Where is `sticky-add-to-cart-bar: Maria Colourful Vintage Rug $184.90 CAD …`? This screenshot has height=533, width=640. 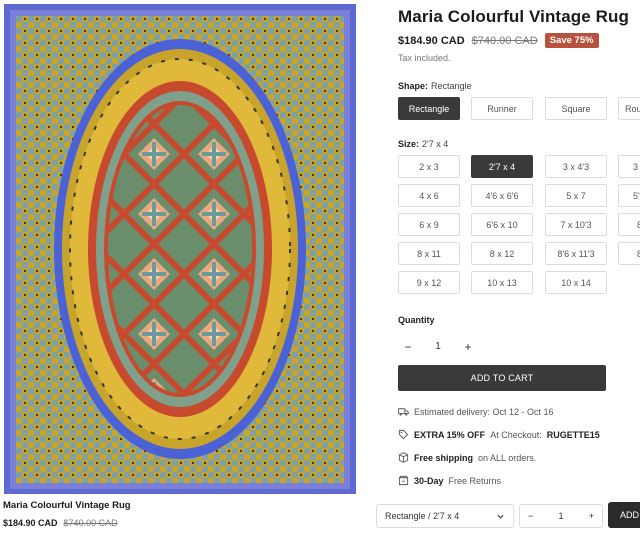 sticky-add-to-cart-bar: Maria Colourful Vintage Rug $184.90 CAD … is located at coordinates (320, 513).